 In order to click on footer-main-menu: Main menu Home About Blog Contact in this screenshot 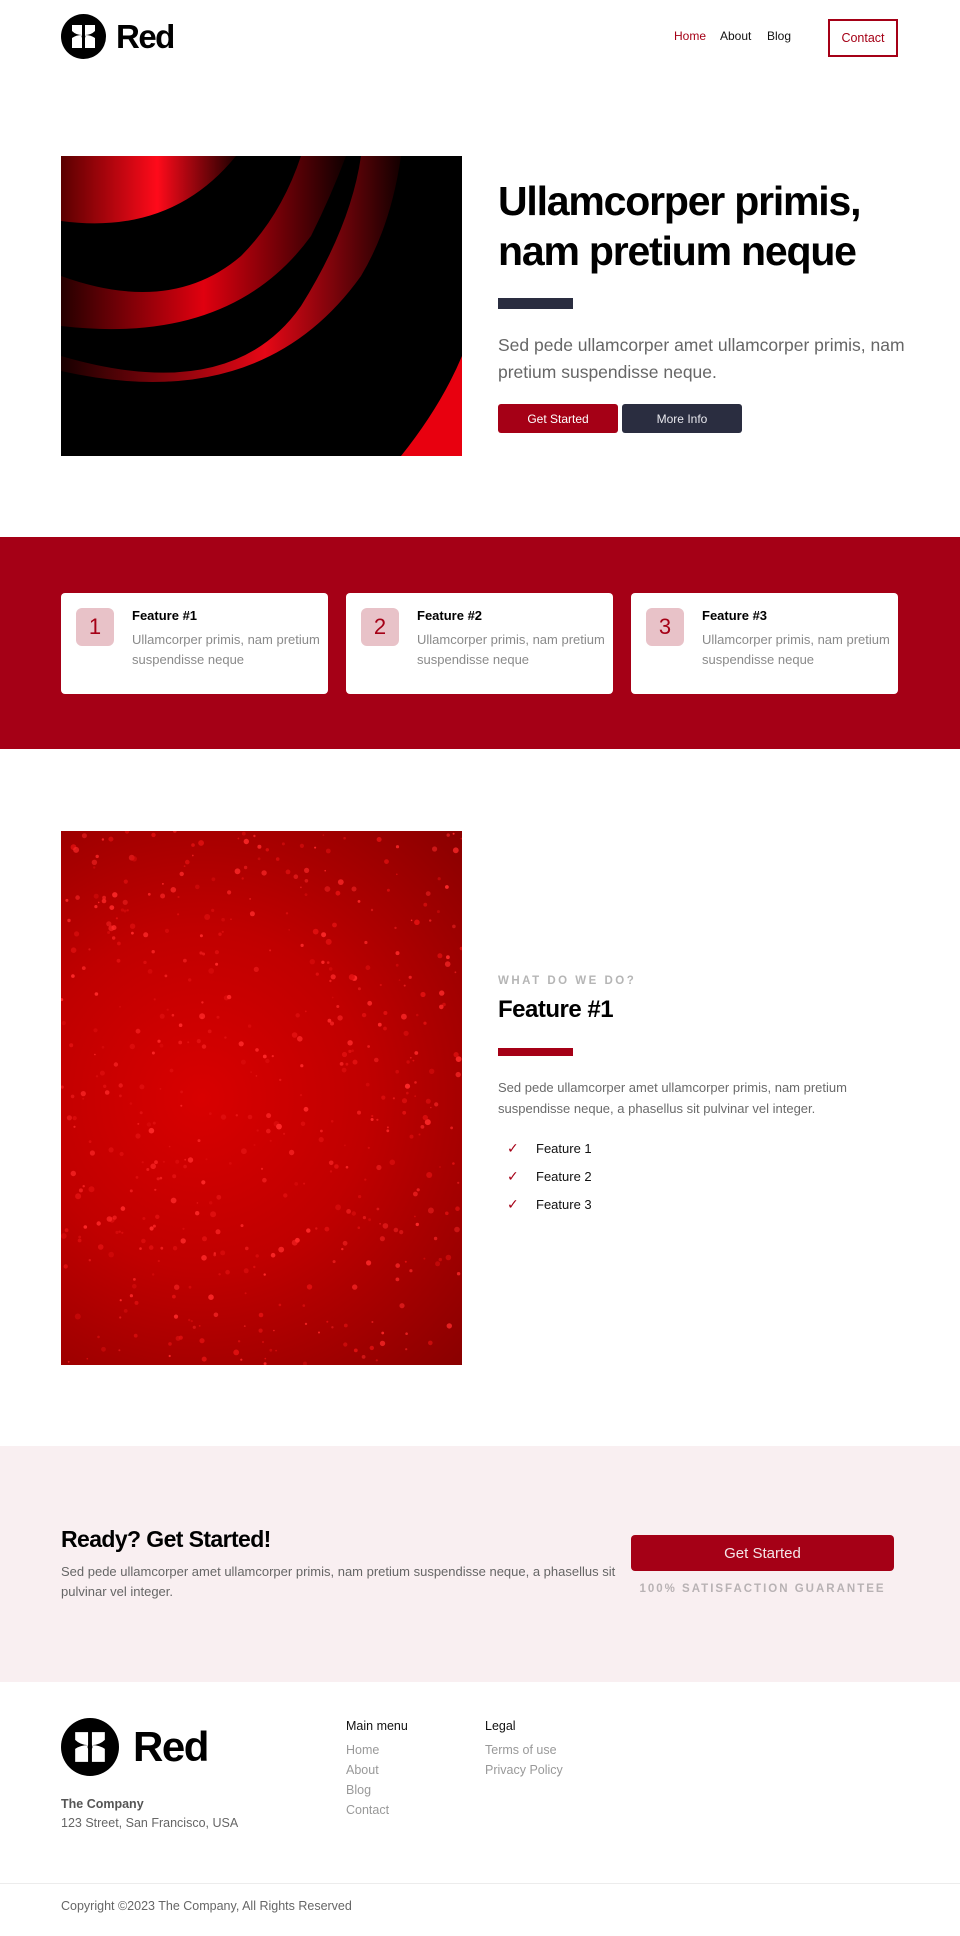, I will do `click(377, 1769)`.